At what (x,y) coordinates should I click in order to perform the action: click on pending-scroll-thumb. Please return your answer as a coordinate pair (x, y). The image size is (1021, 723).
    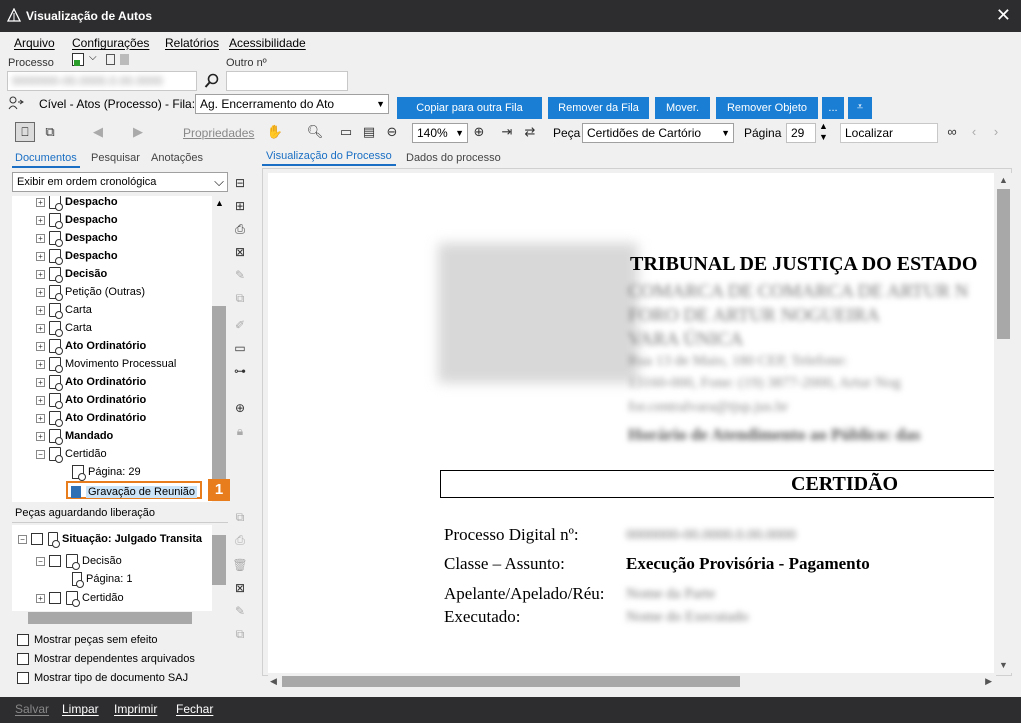
    Looking at the image, I should click on (219, 560).